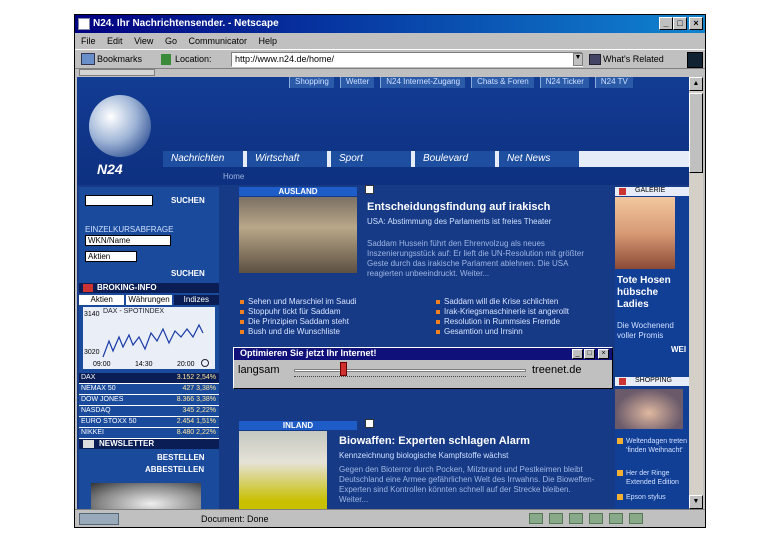 Image resolution: width=780 pixels, height=540 pixels. Describe the element at coordinates (149, 389) in the screenshot. I see `ticker-row: NEMAX 50 427 3,38%` at that location.